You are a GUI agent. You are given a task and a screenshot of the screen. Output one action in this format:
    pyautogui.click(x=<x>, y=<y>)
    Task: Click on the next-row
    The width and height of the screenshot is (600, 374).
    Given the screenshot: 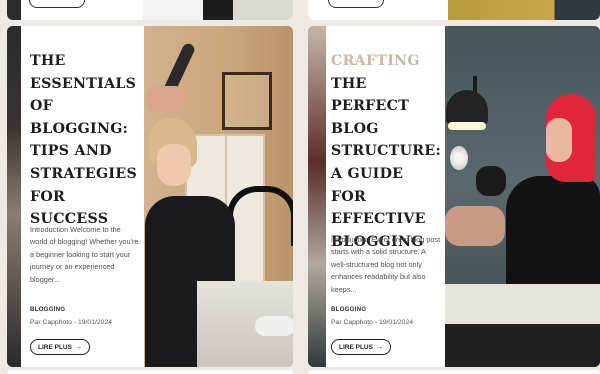 What is the action you would take?
    pyautogui.click(x=300, y=370)
    